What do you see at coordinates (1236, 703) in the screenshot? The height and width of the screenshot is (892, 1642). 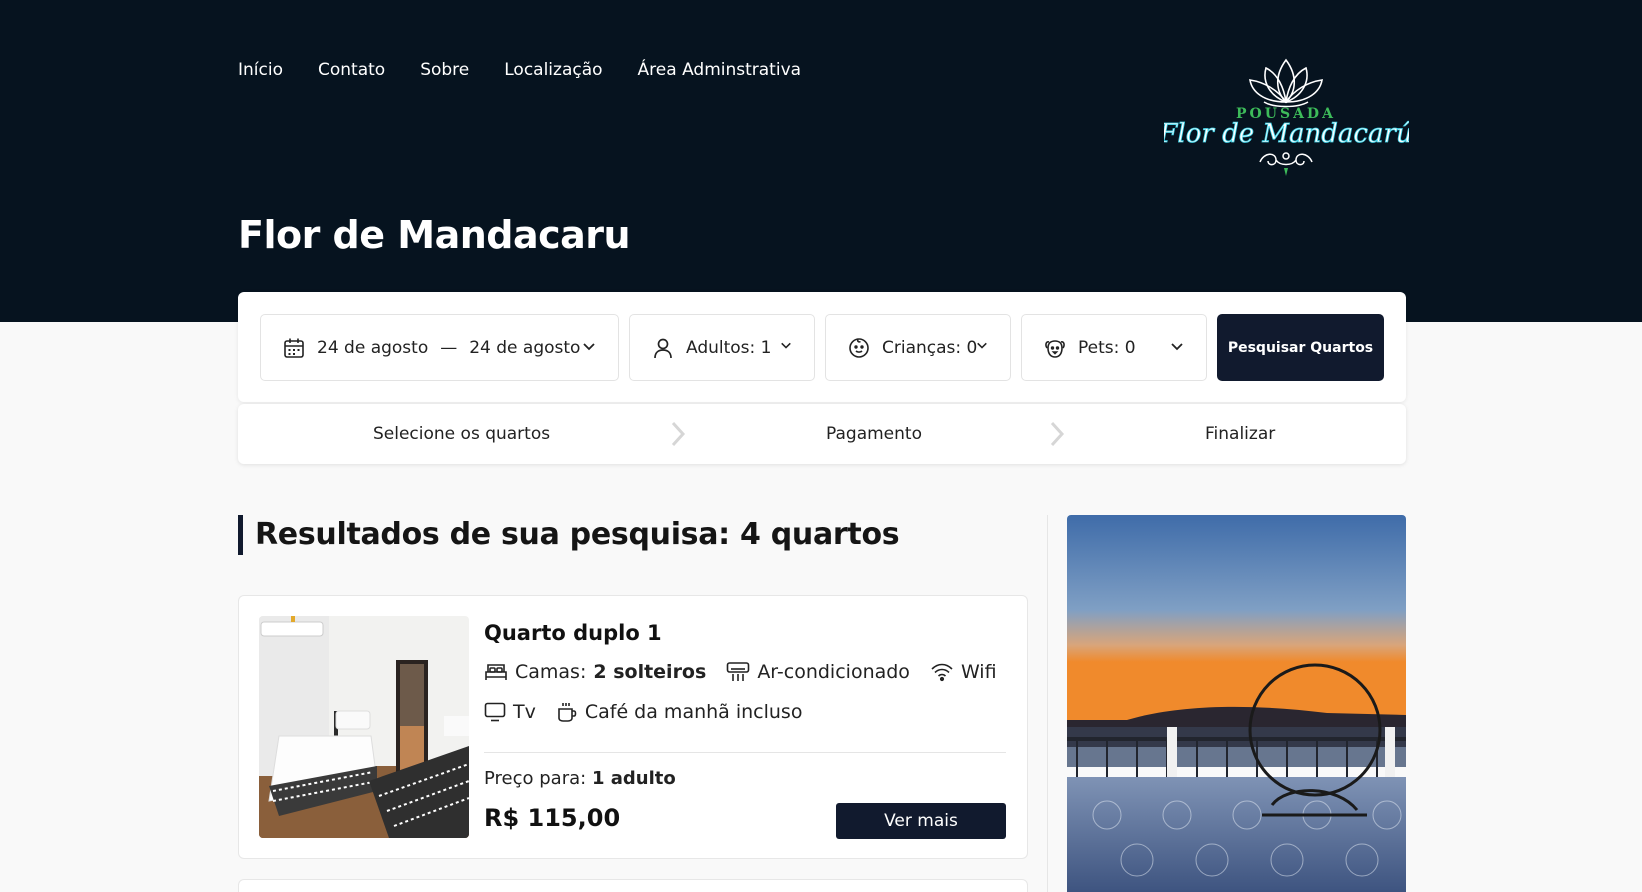 I see `pousada-photo` at bounding box center [1236, 703].